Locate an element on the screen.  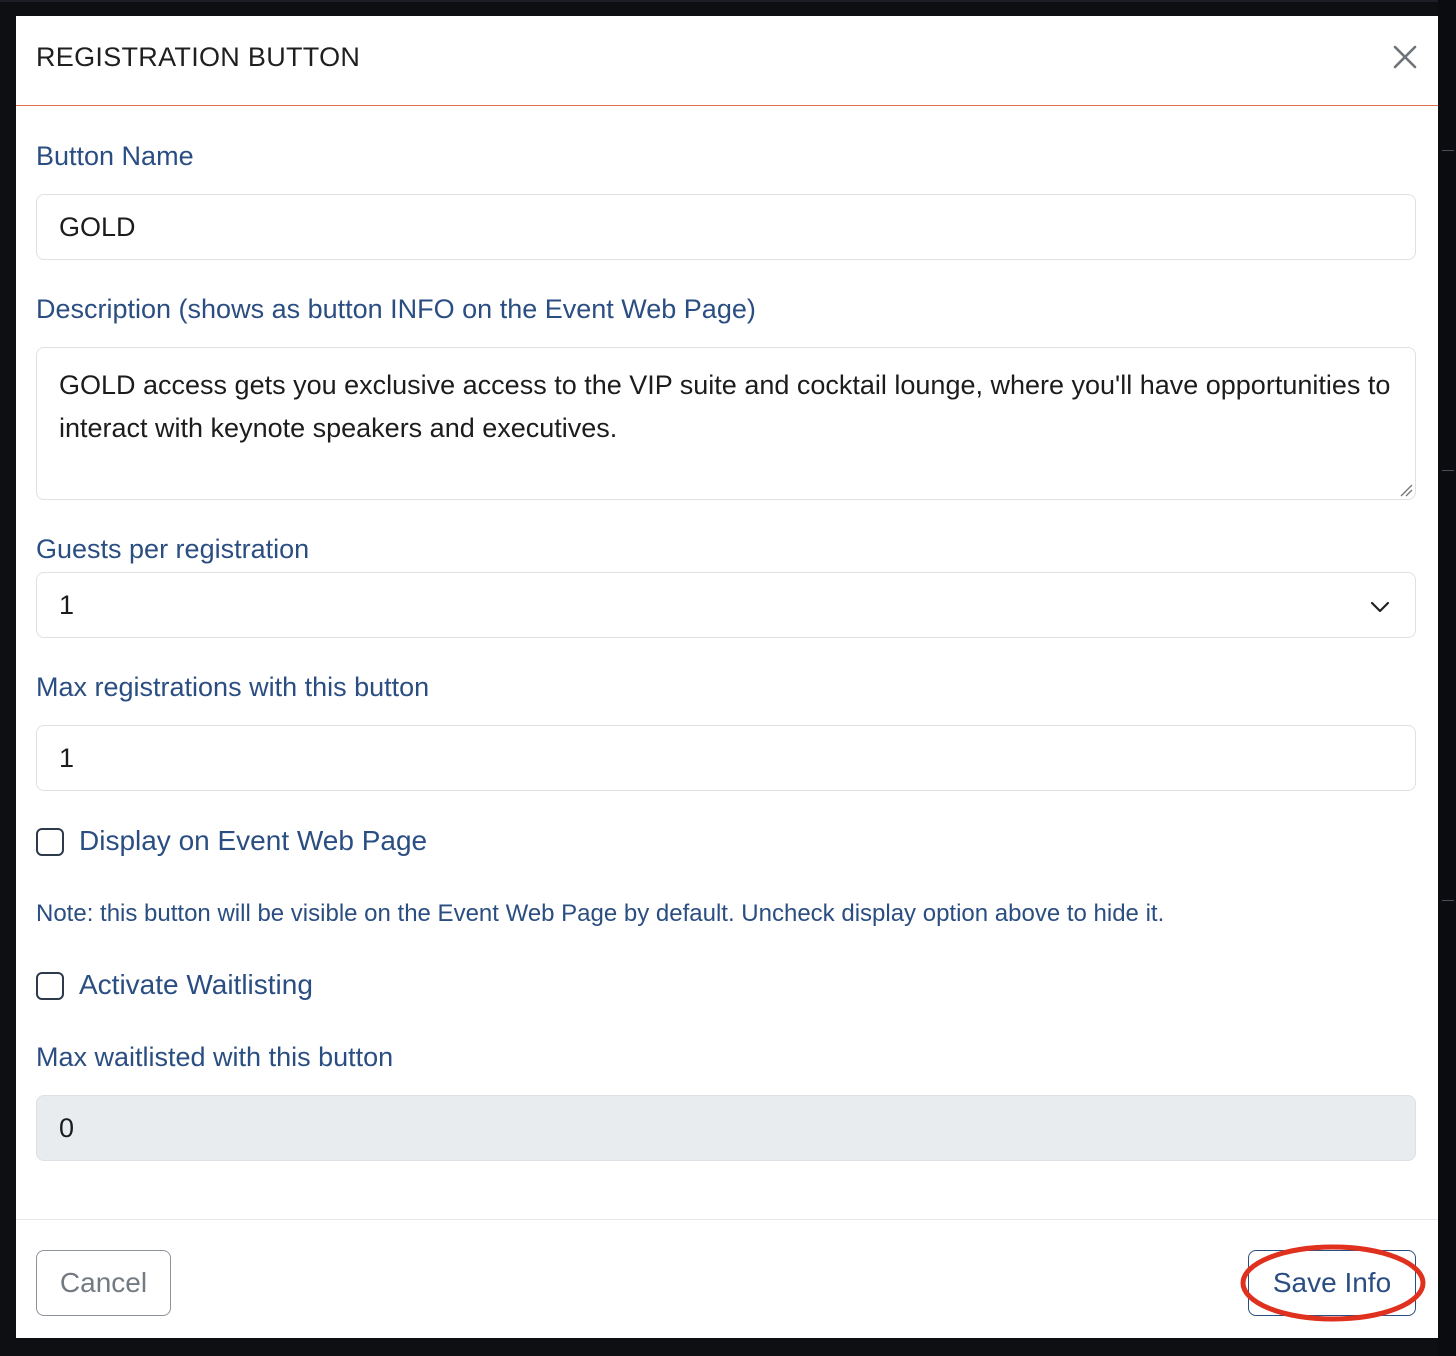
activate-waitlisting-label: Activate Waitlisting is located at coordinates (196, 985).